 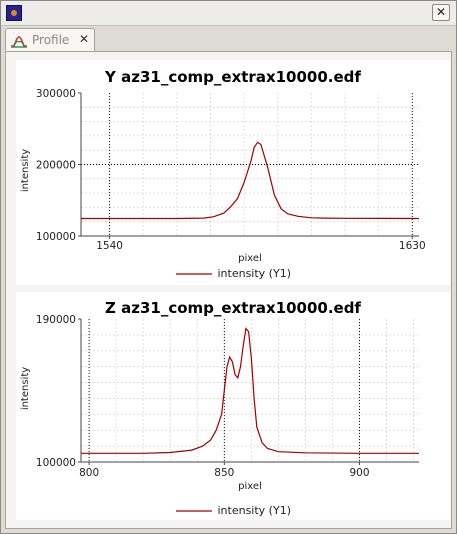 I want to click on profile-curve-icon, so click(x=19, y=42).